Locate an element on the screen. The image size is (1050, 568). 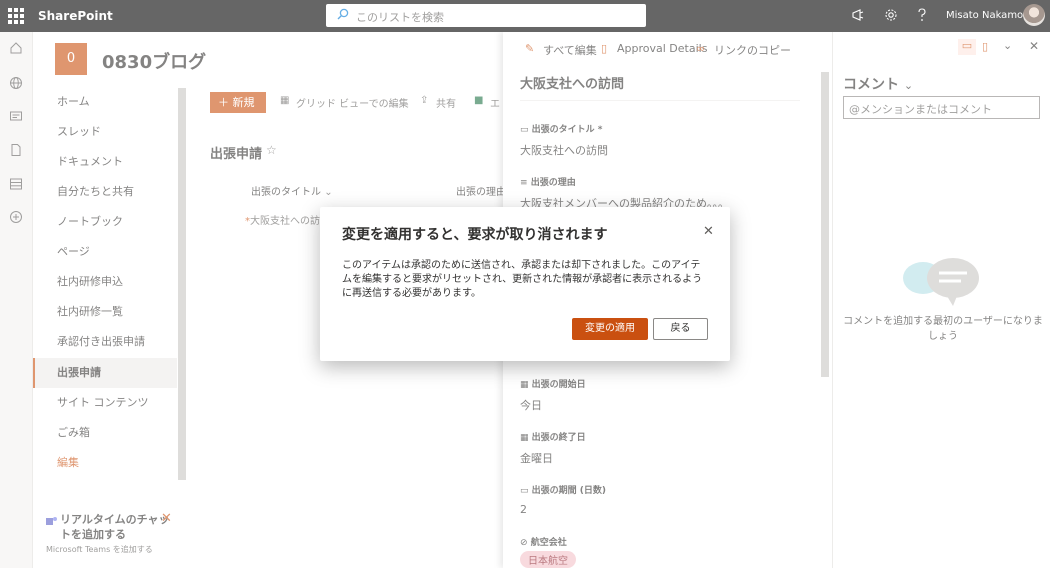
apply-changes-button: 変更の適用 is located at coordinates (610, 329).